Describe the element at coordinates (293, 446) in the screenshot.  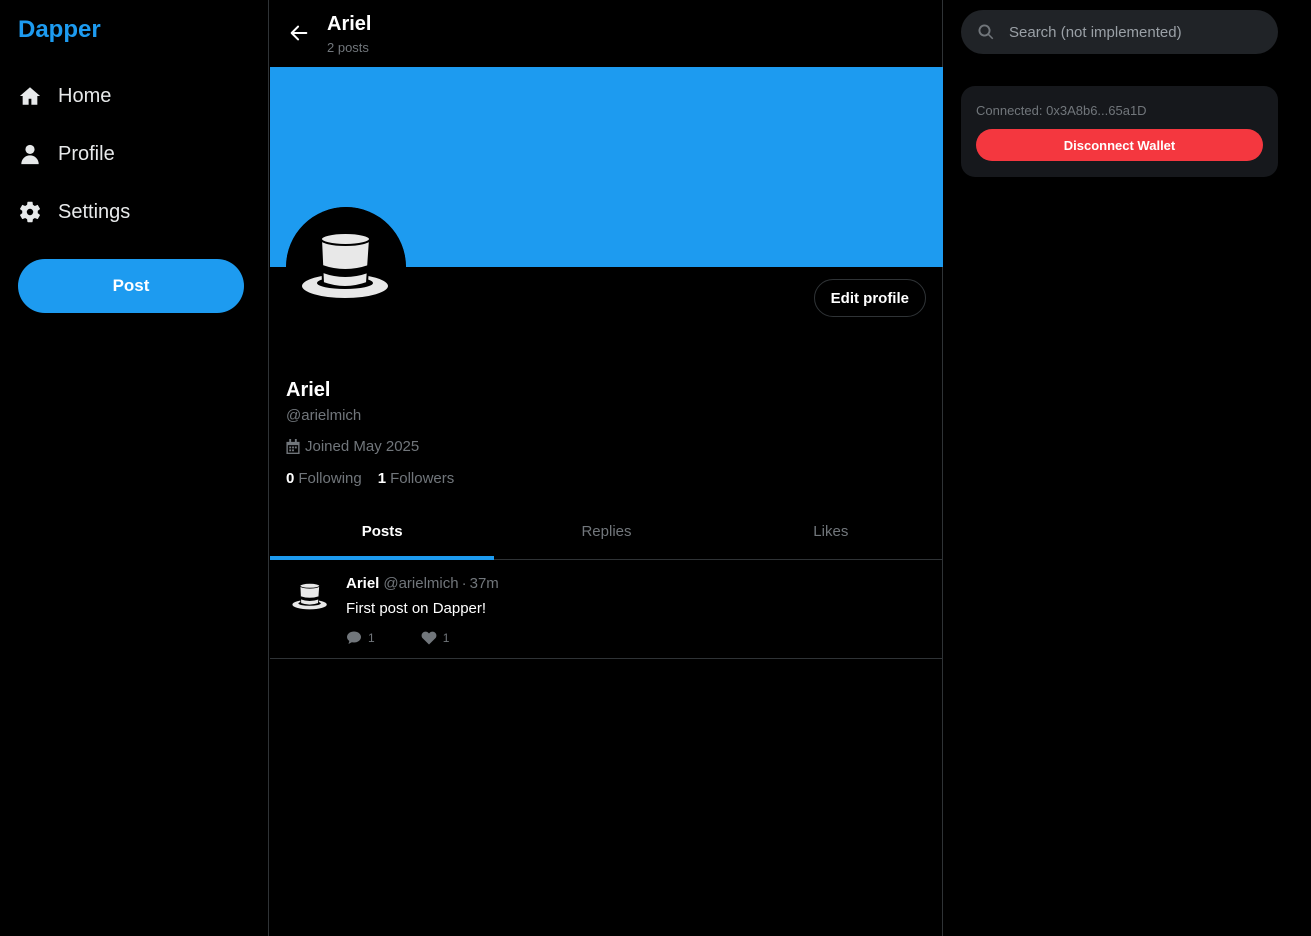
I see `calendar-icon` at that location.